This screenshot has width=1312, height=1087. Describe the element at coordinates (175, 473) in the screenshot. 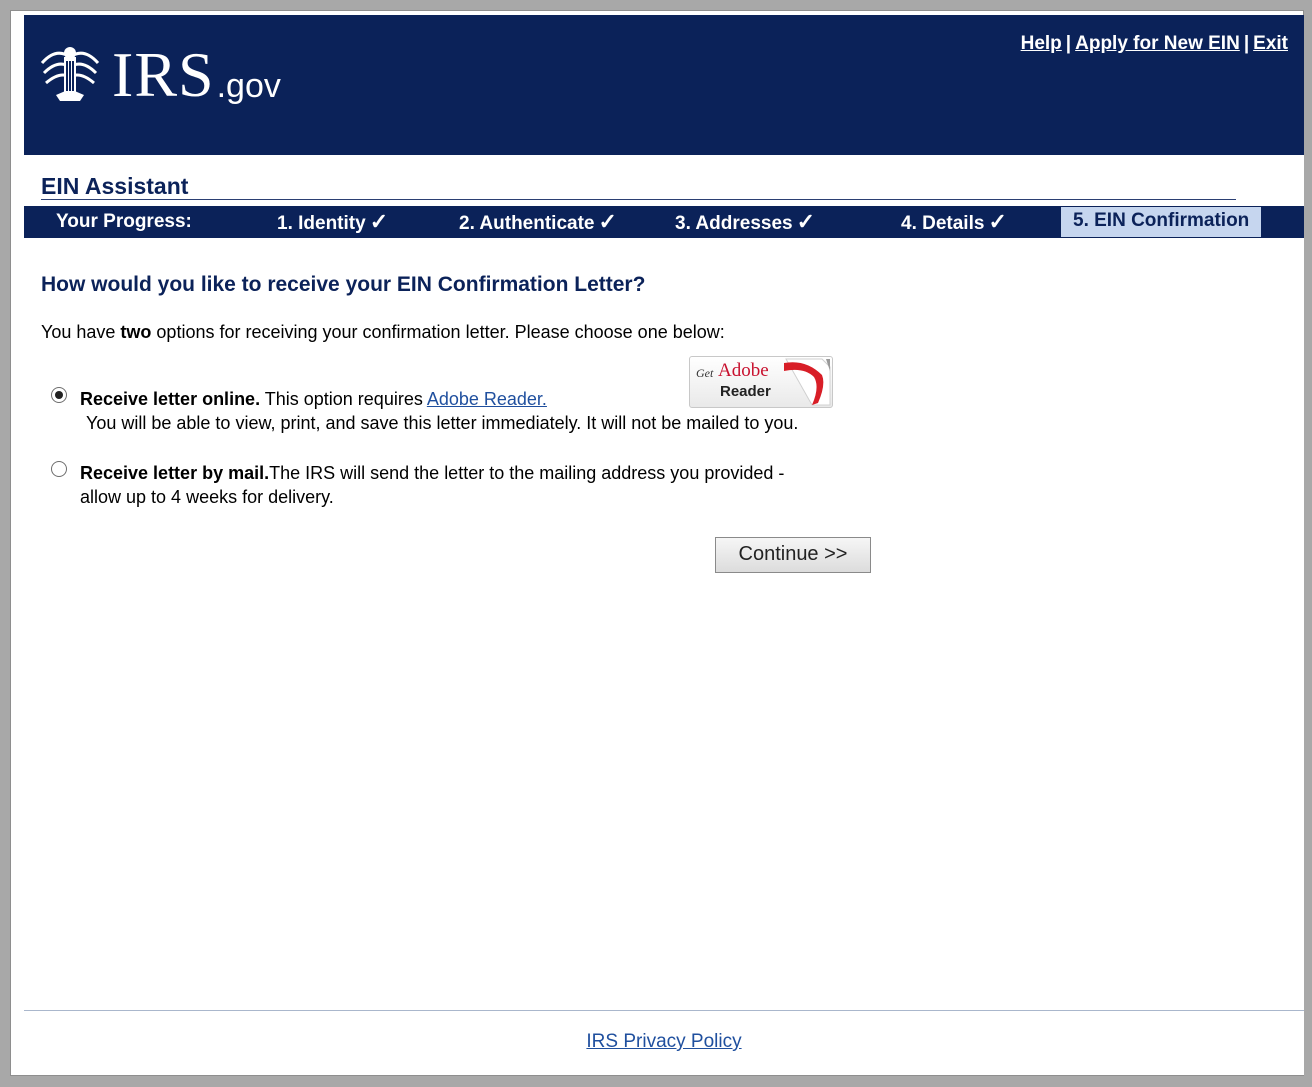

I see `option-mail-title: Receive letter by mail.` at that location.